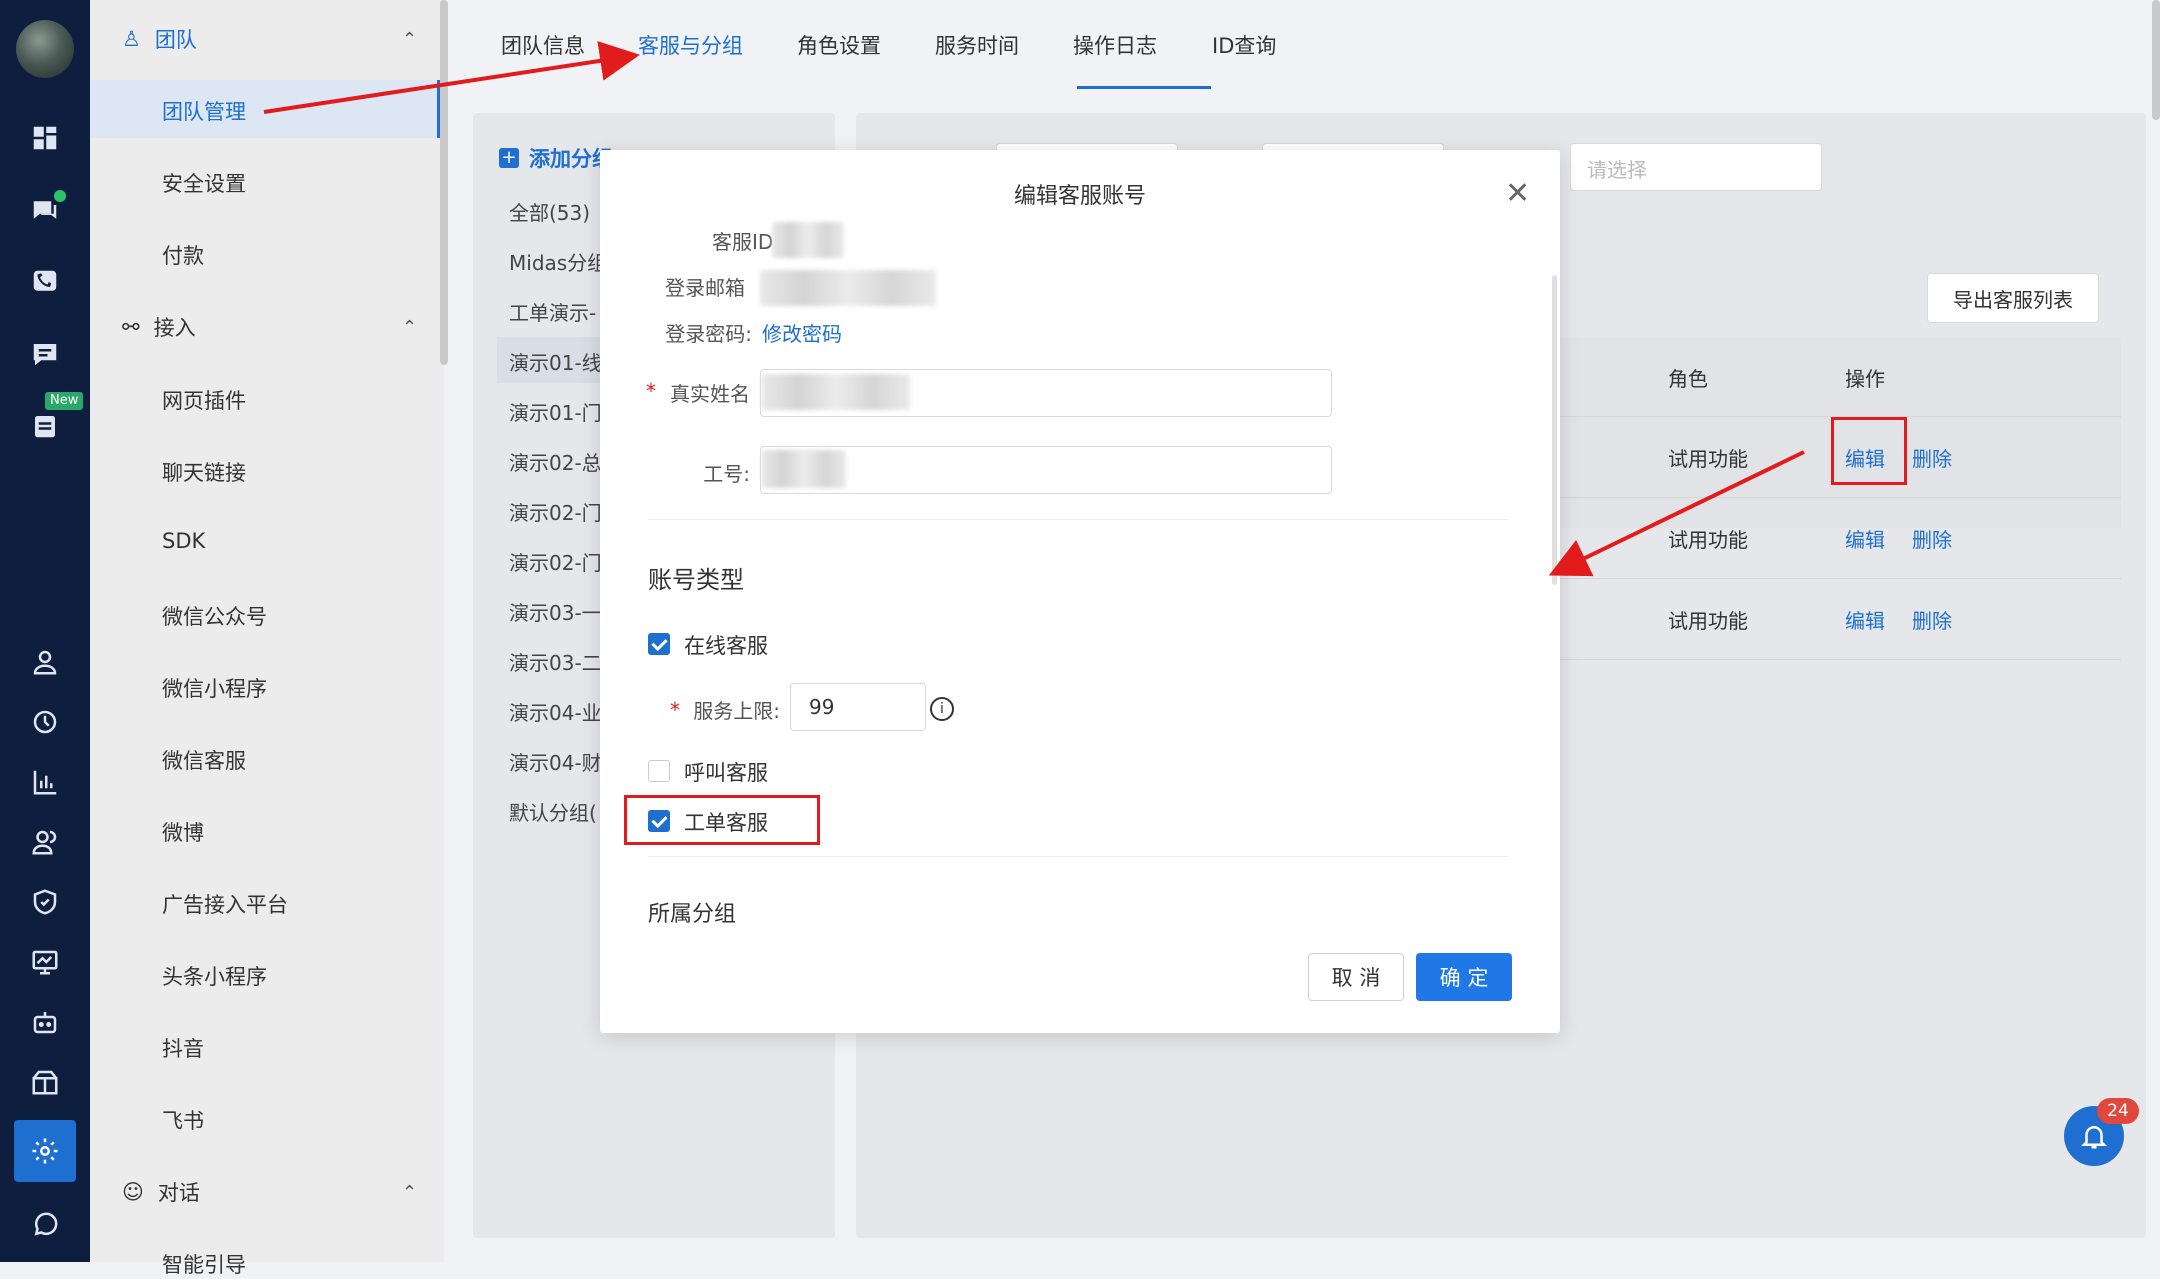 Image resolution: width=2160 pixels, height=1279 pixels. I want to click on arrow-to-tab, so click(451, 77).